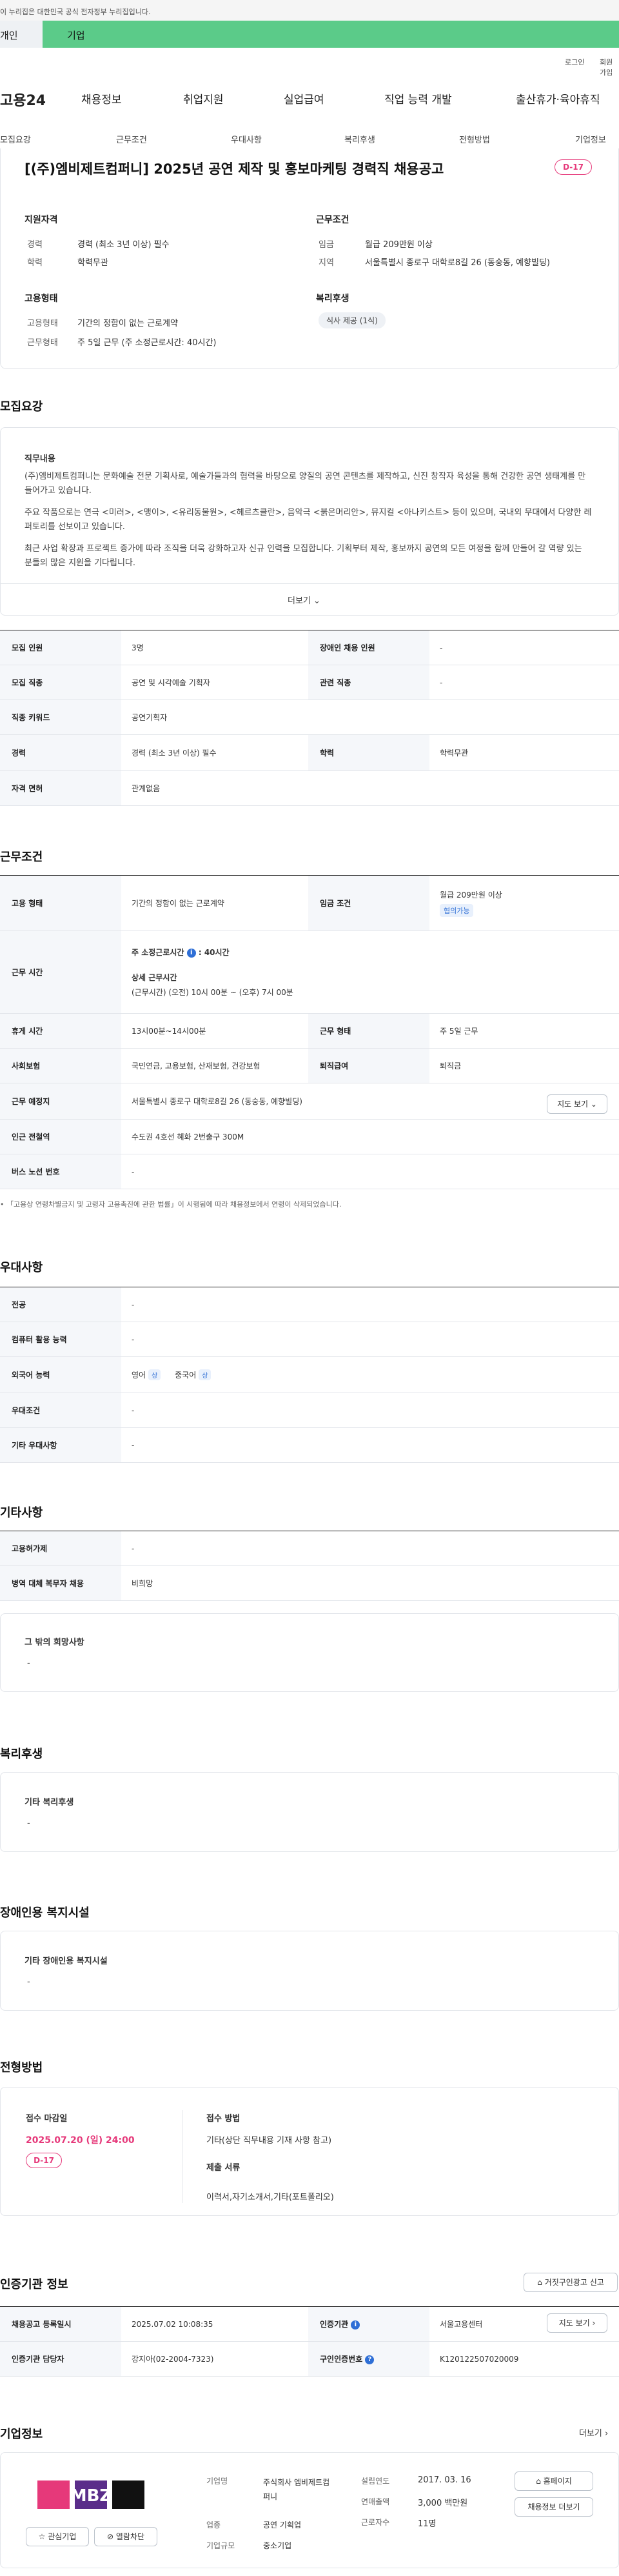  I want to click on sales-label: 연매출액, so click(375, 2501).